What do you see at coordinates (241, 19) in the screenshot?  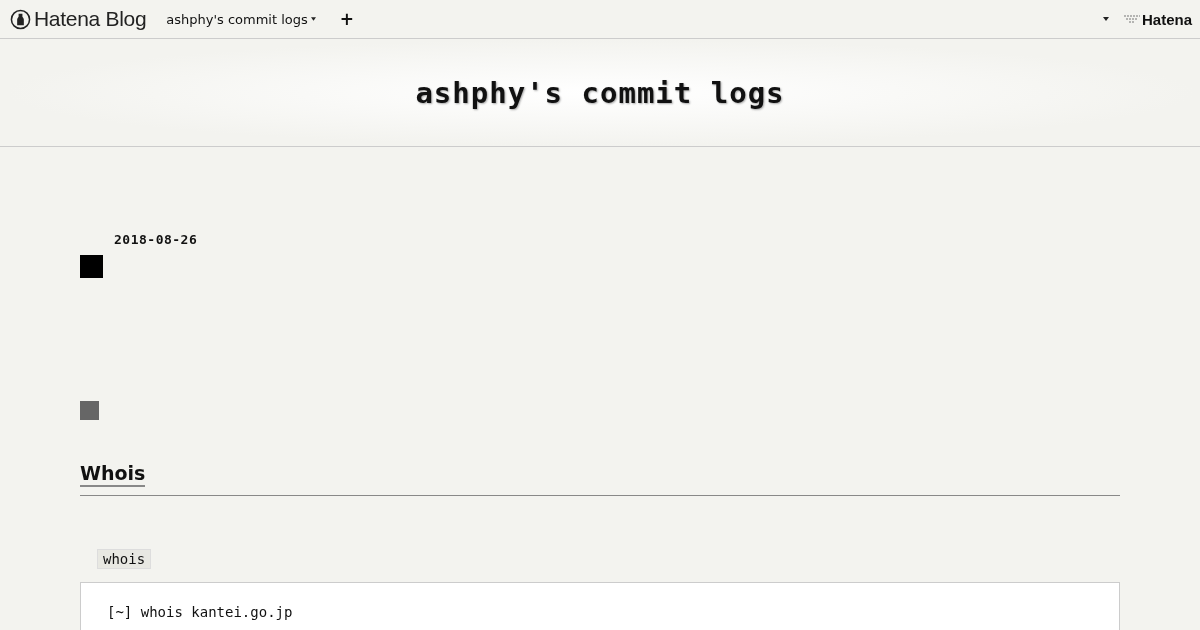 I see `blog-menu: ashphy's commit logs` at bounding box center [241, 19].